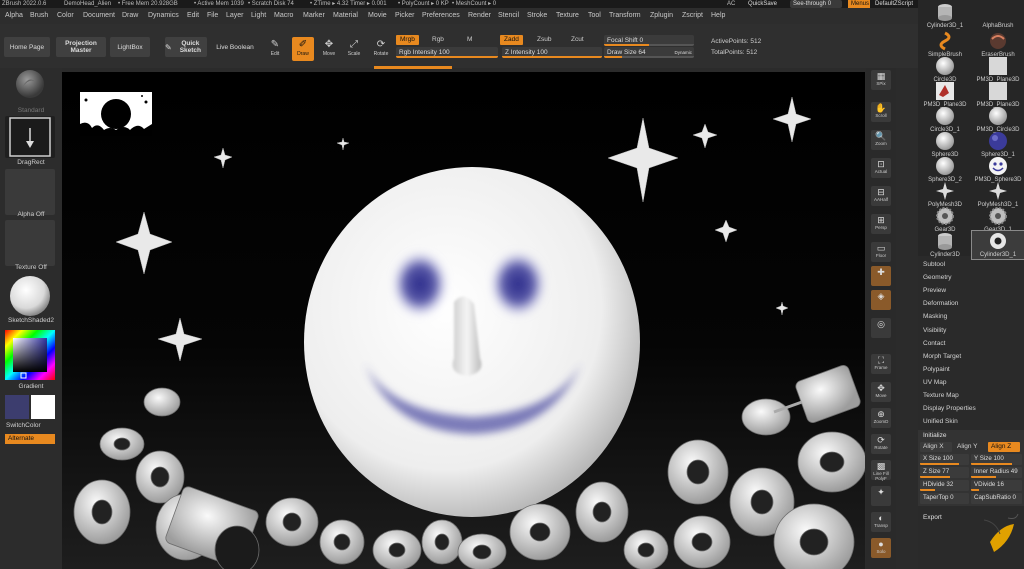 The height and width of the screenshot is (569, 1024). Describe the element at coordinates (303, 49) in the screenshot. I see `tool-draw-button: ✐ Draw` at that location.